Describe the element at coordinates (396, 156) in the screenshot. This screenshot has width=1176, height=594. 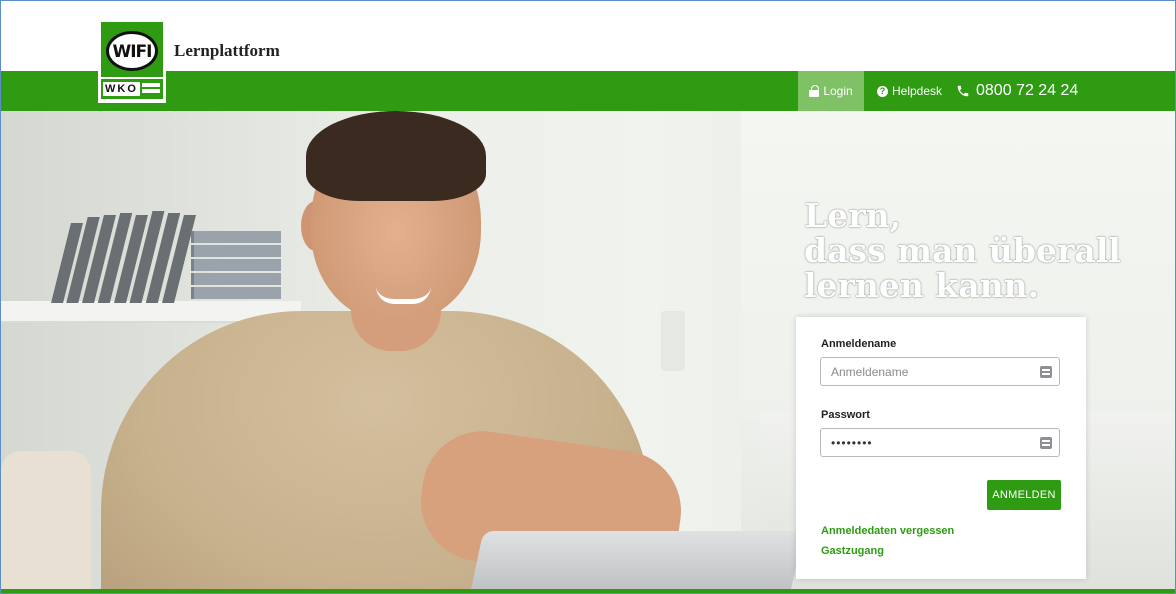
I see `person-hair` at that location.